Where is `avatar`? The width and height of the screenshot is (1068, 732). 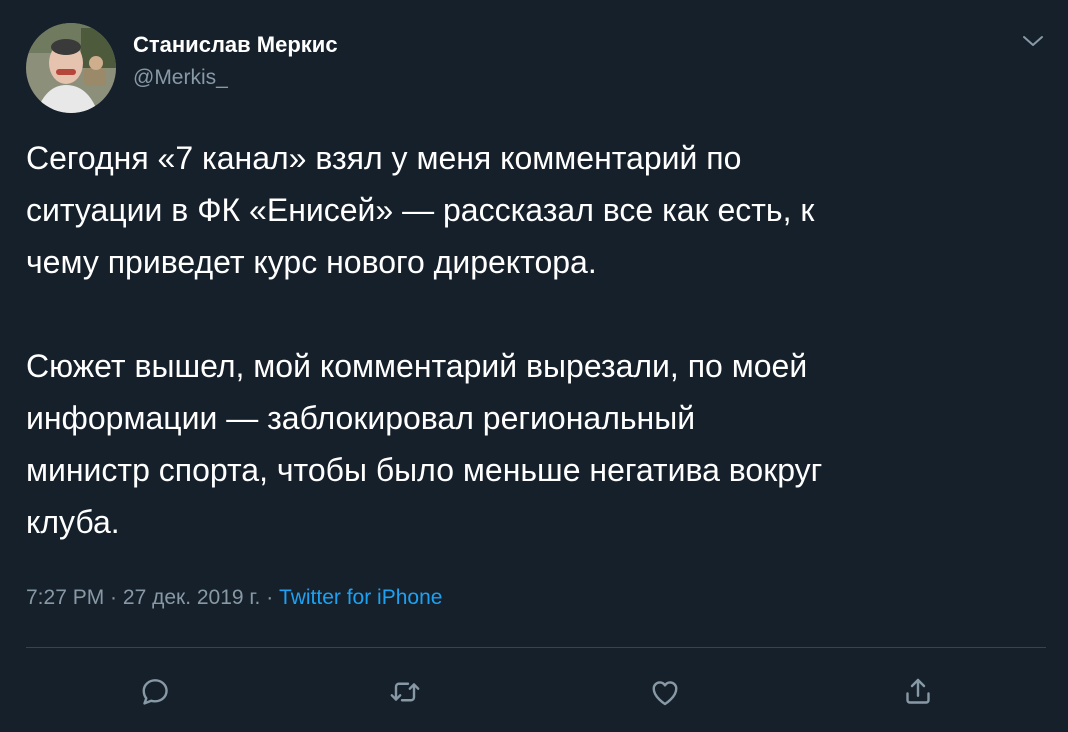 avatar is located at coordinates (71, 68).